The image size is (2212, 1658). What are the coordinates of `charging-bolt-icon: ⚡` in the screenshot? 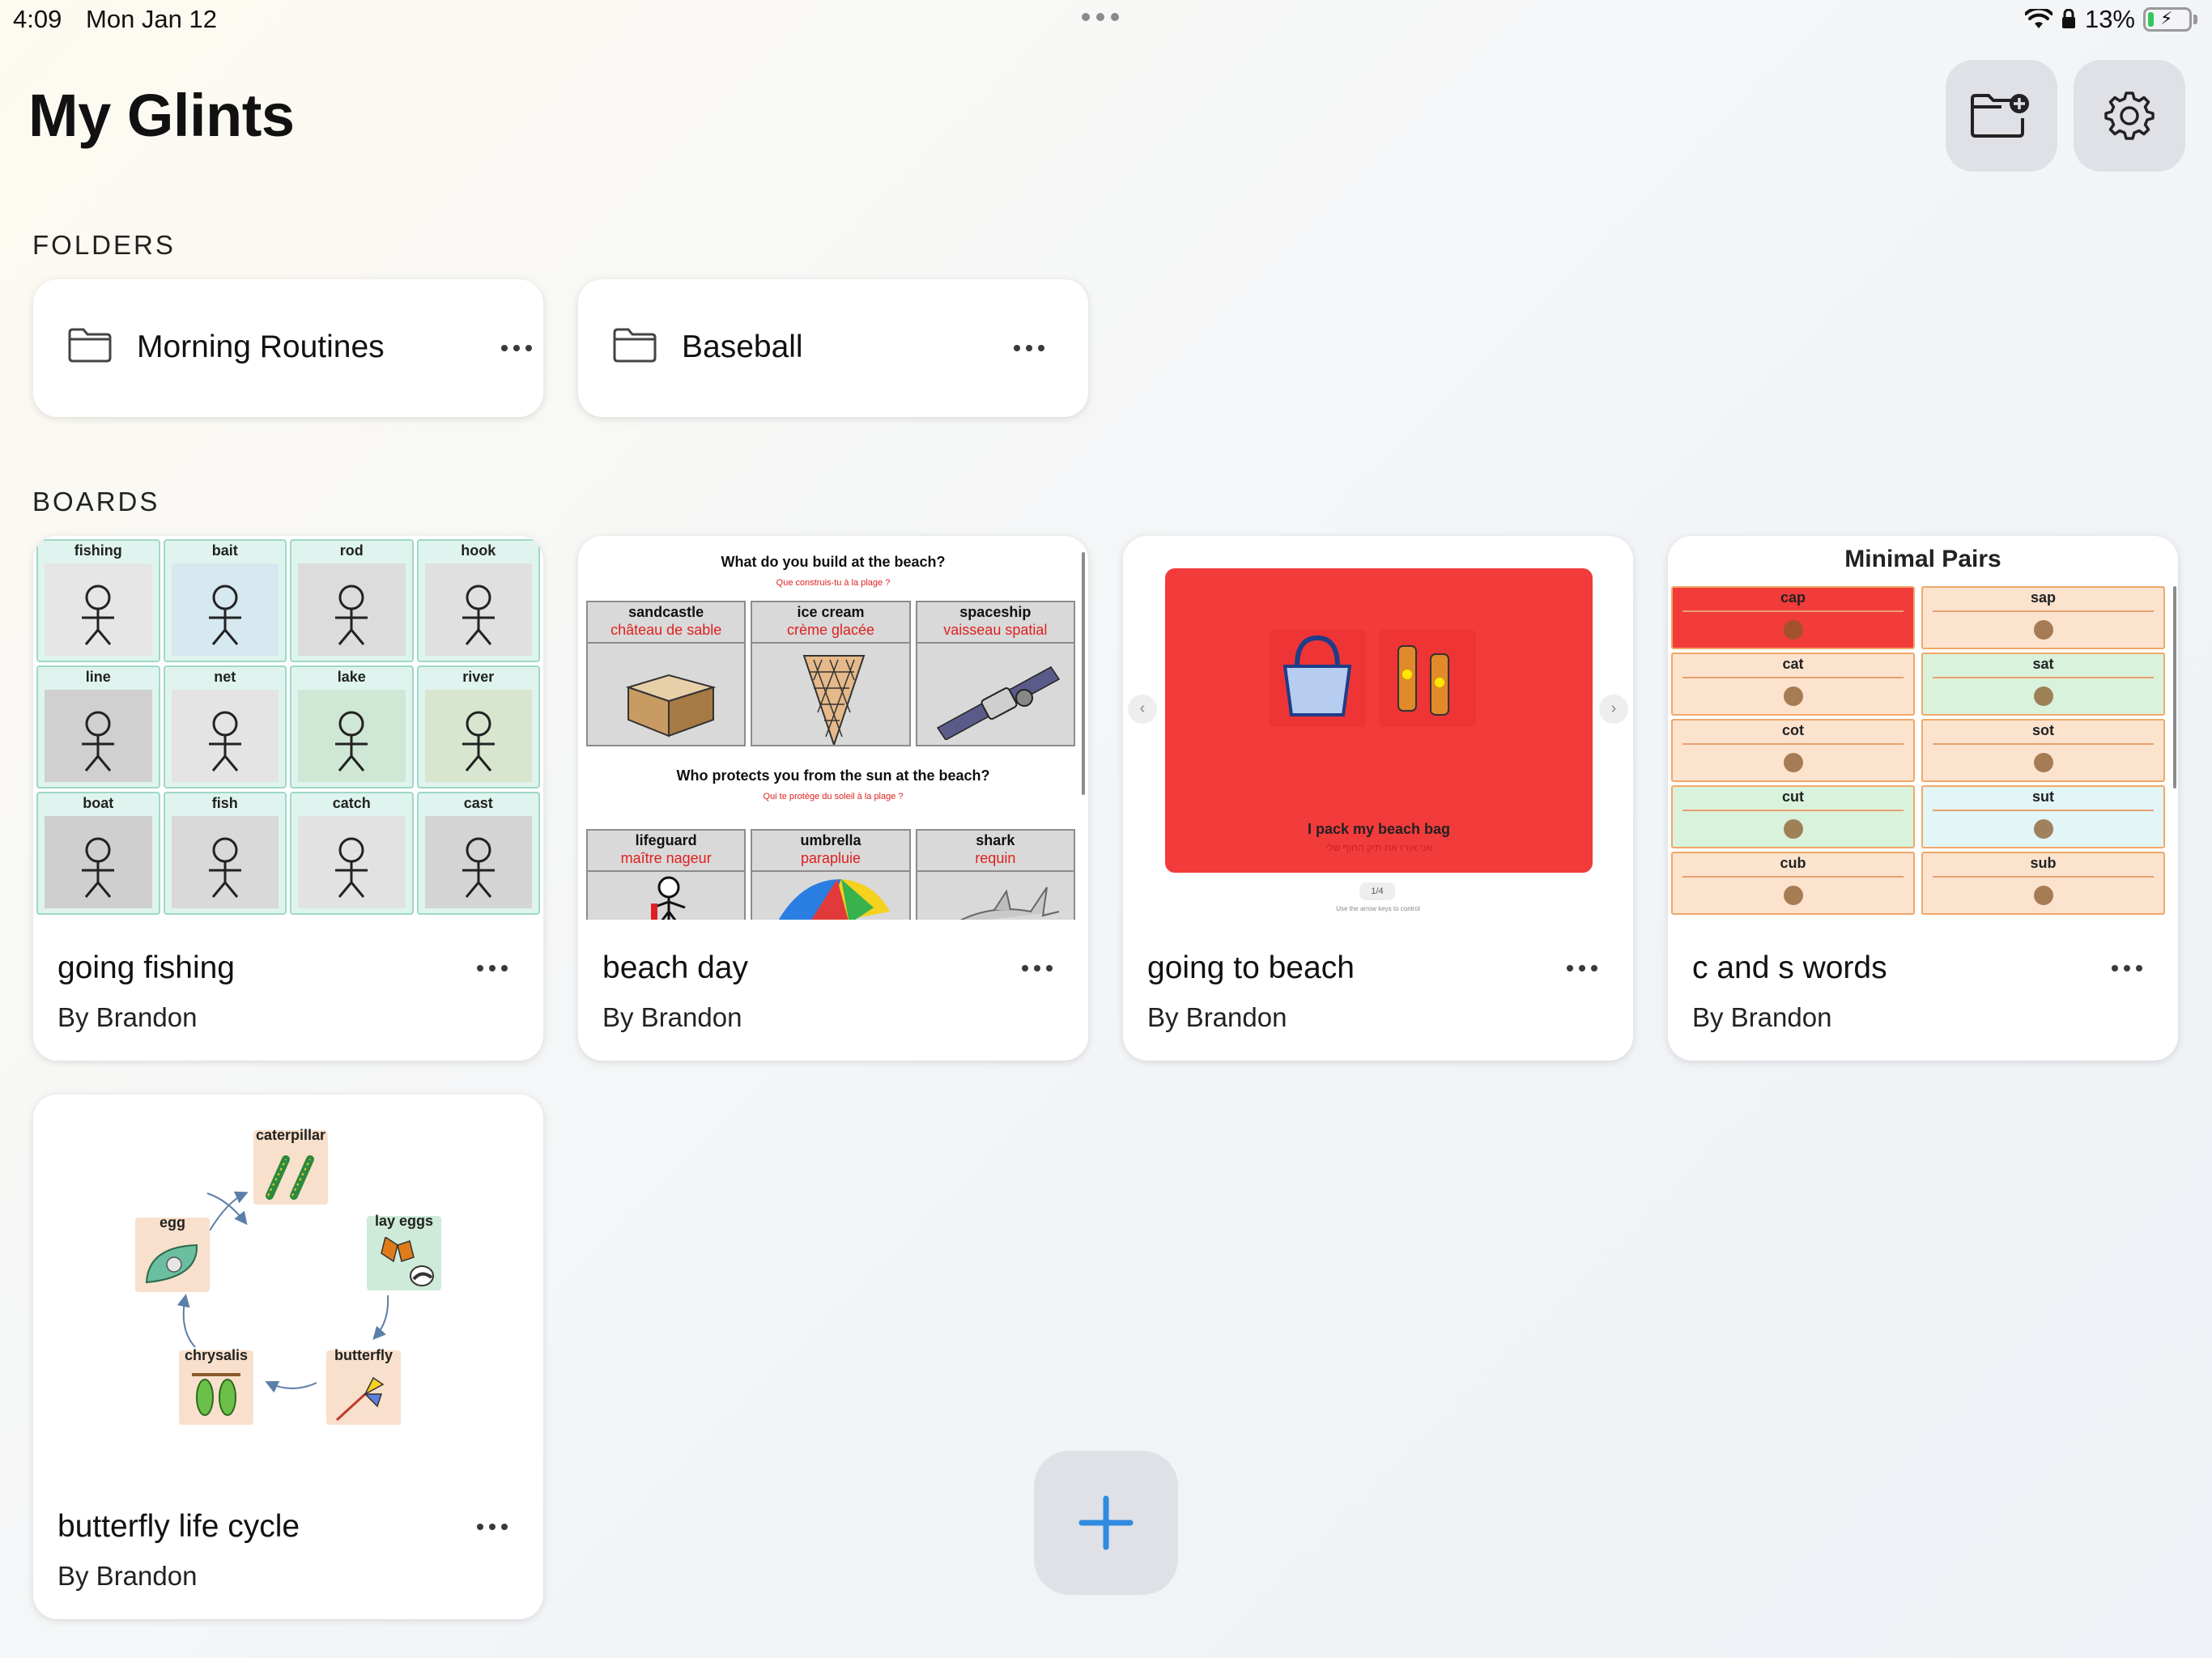 It's located at (2166, 18).